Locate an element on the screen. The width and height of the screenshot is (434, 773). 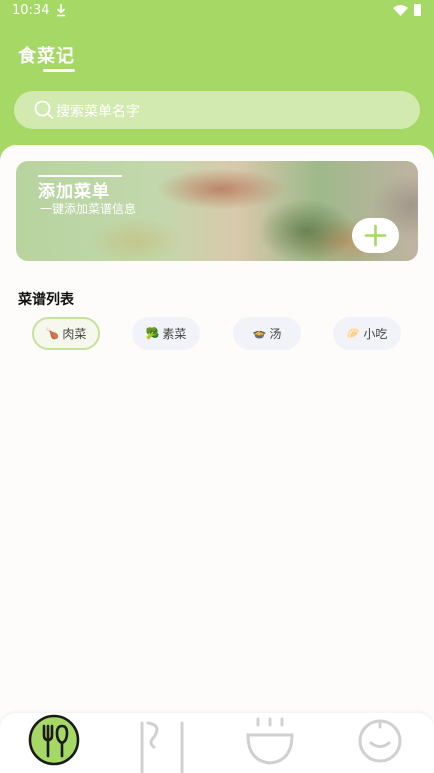
search-placeholder: 搜索菜单名字 is located at coordinates (98, 112).